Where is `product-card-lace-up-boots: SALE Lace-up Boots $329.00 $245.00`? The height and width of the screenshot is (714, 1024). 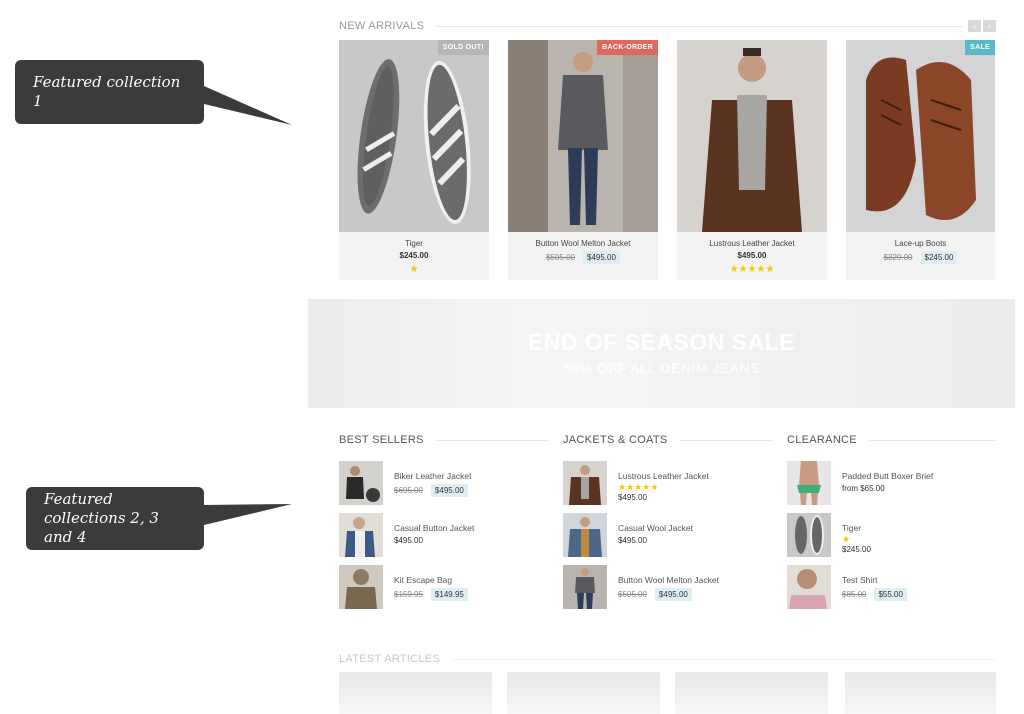 product-card-lace-up-boots: SALE Lace-up Boots $329.00 $245.00 is located at coordinates (920, 160).